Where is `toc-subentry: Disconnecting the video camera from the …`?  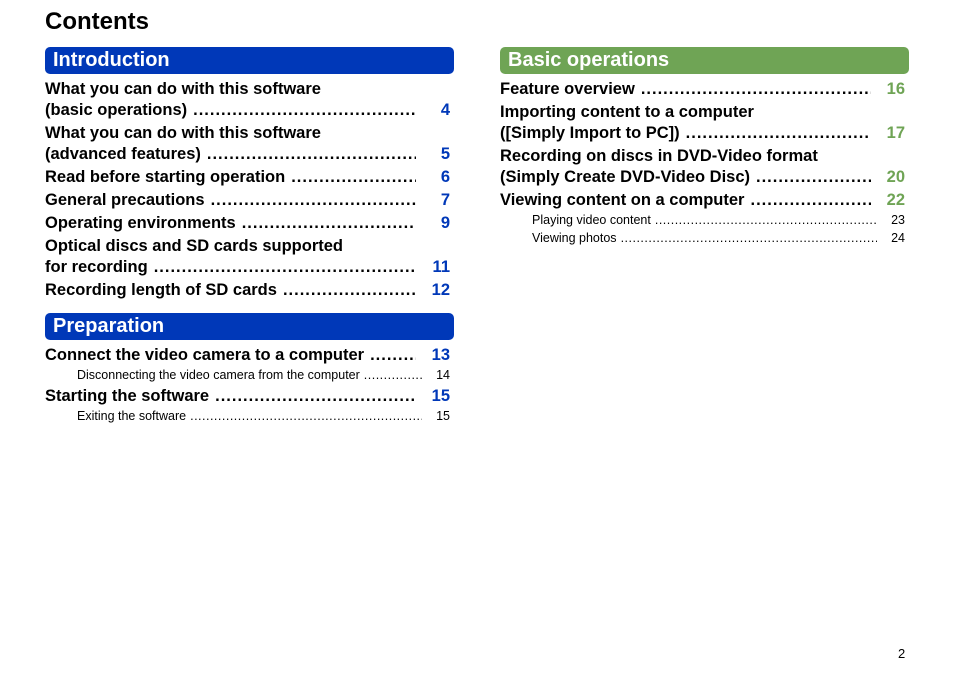
toc-subentry: Disconnecting the video camera from the … is located at coordinates (249, 375).